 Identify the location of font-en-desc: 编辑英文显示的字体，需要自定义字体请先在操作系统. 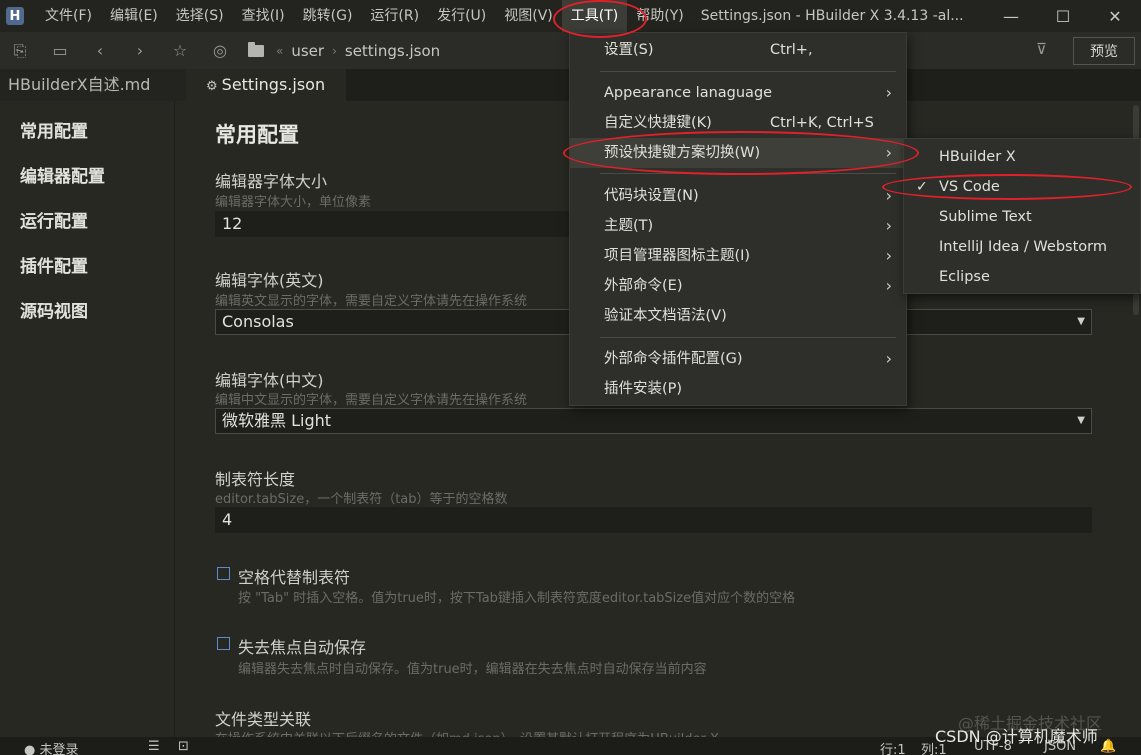
(371, 301).